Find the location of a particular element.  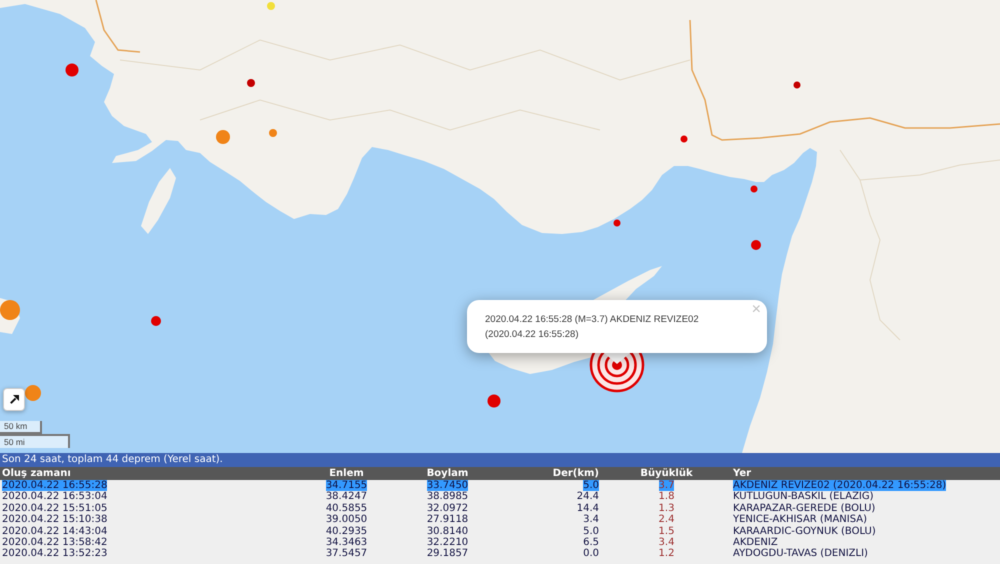

scale-bar: 50 km is located at coordinates (21, 427).